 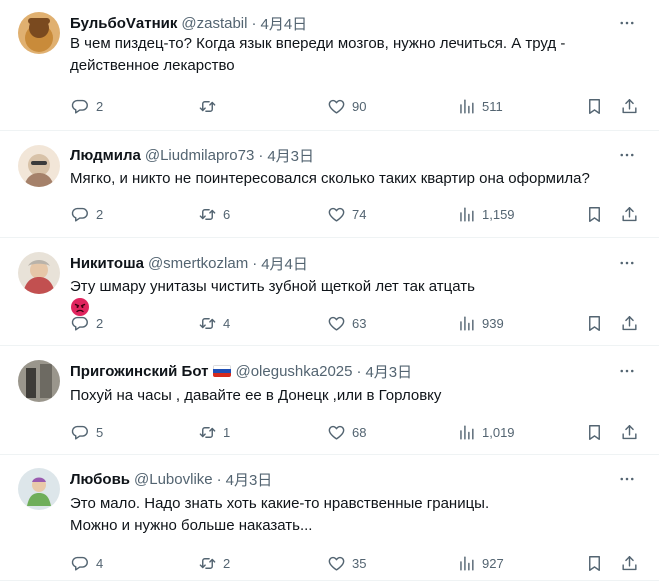 I want to click on like-count: 74, so click(x=359, y=214).